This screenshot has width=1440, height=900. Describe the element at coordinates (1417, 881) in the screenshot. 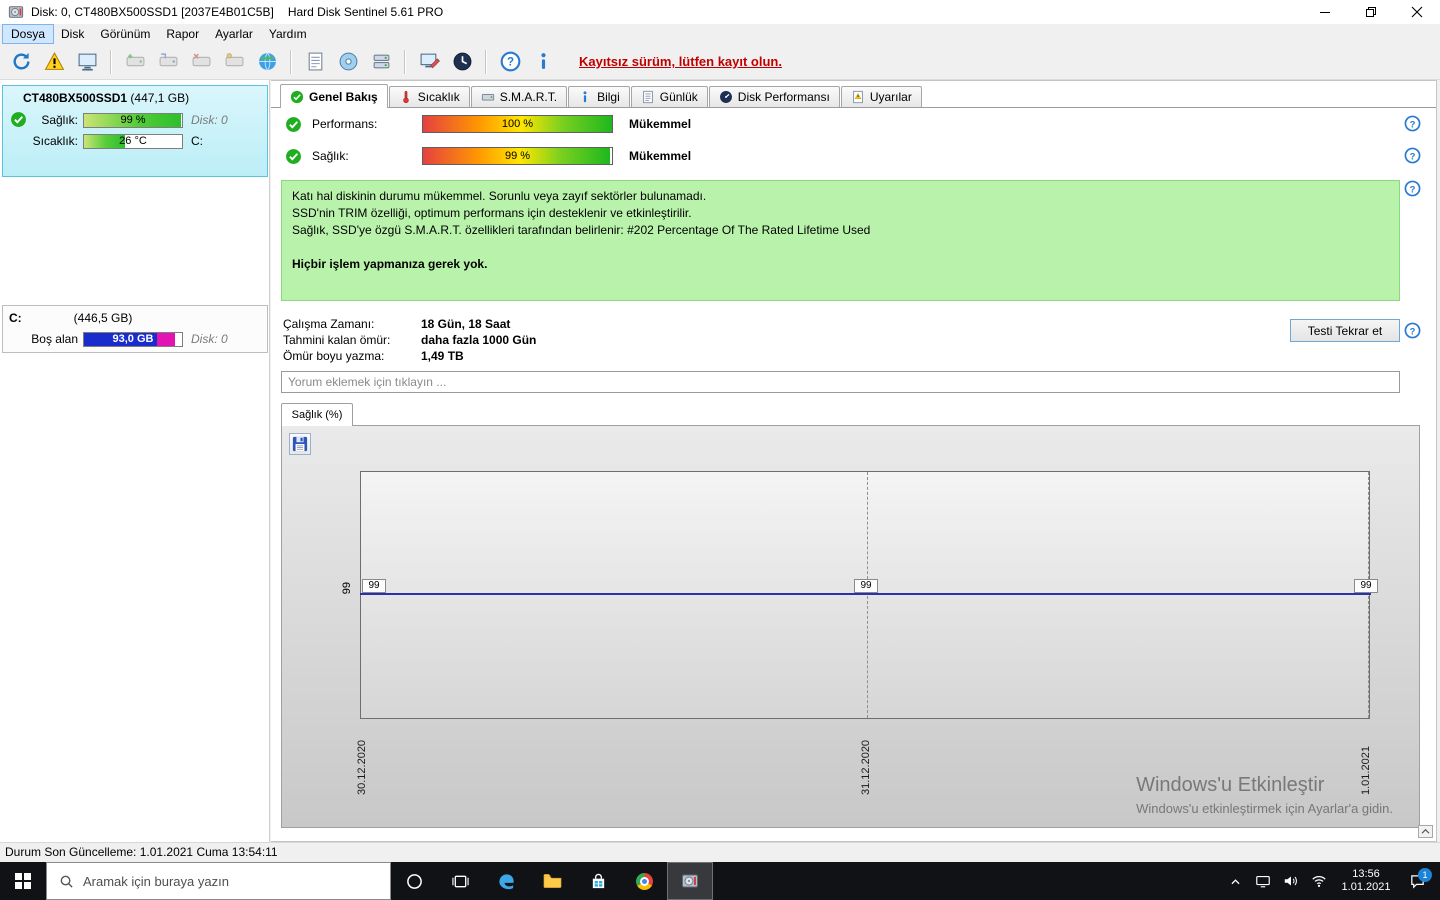

I see `action-center-button: 1` at that location.